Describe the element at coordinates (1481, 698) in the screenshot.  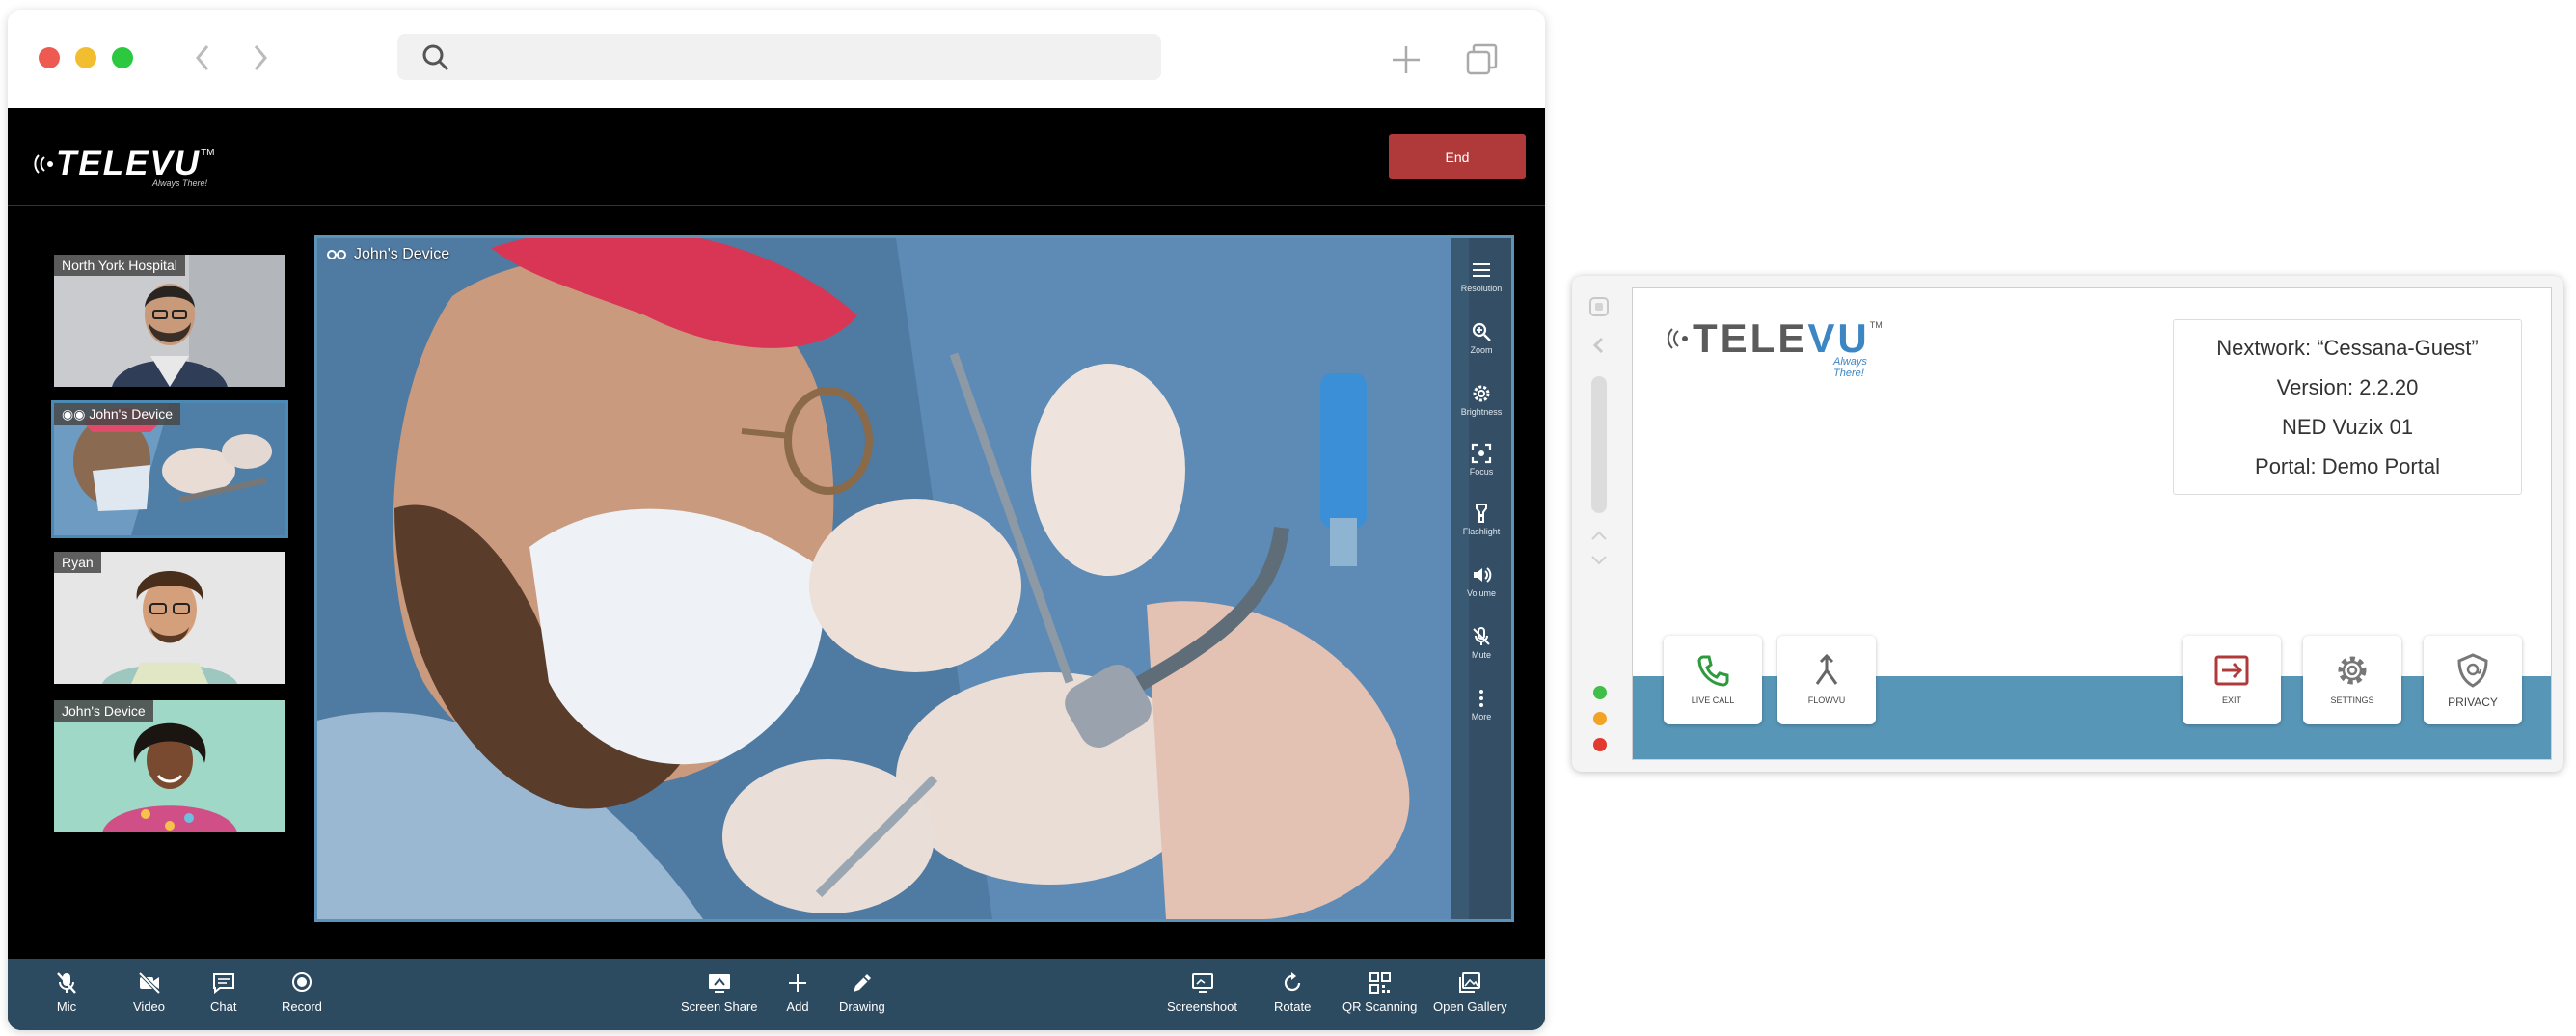
I see `more-vertical-icon` at that location.